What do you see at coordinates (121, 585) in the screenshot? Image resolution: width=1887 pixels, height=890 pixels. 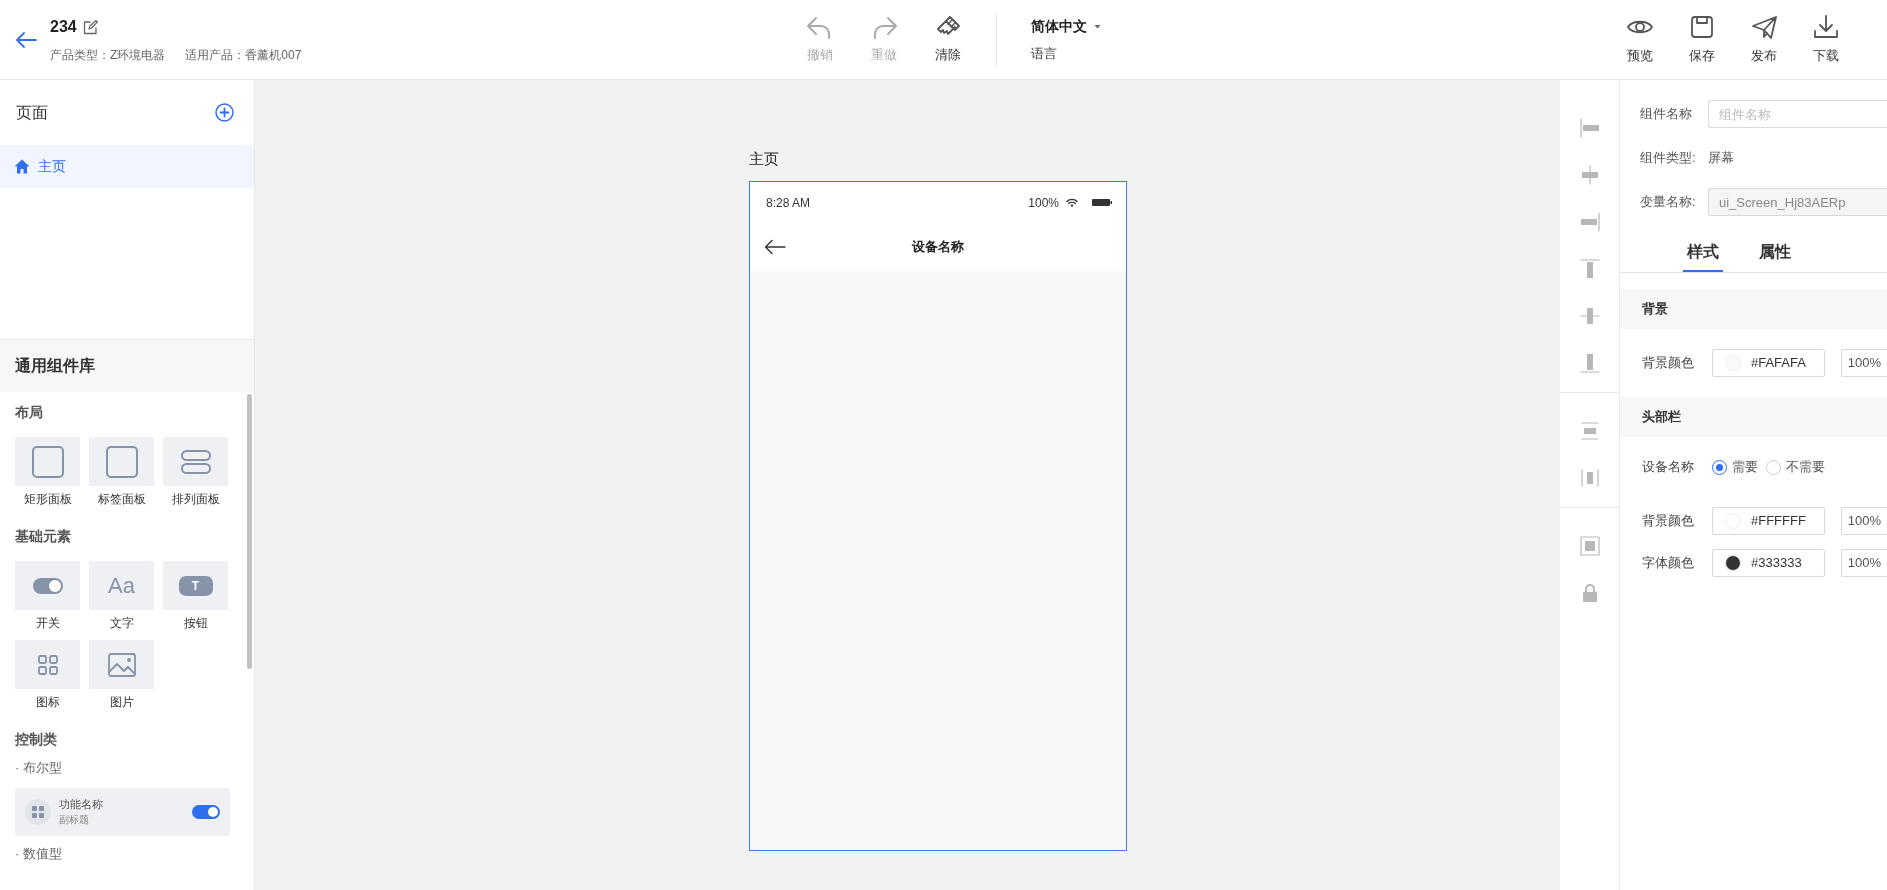 I see `text-glyph-icon: Aa` at bounding box center [121, 585].